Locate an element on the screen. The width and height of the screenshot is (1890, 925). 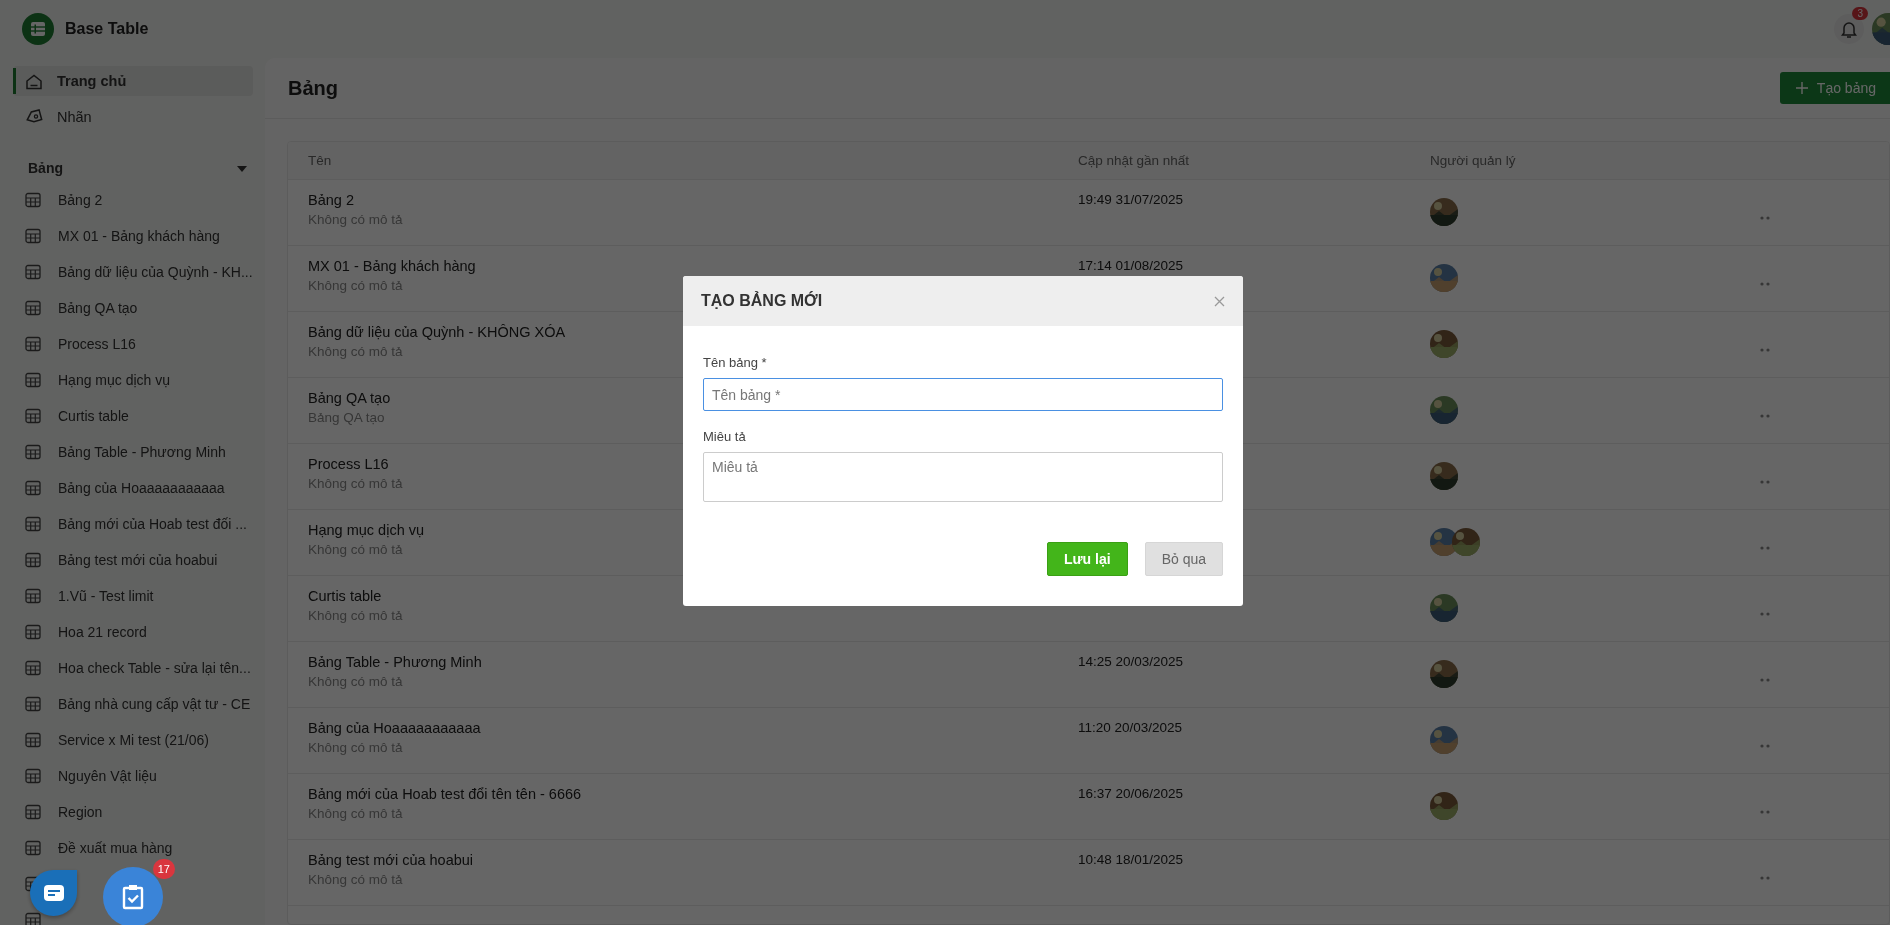
sidebar-item: Bảng Table - Phương Minh is located at coordinates (131, 452).